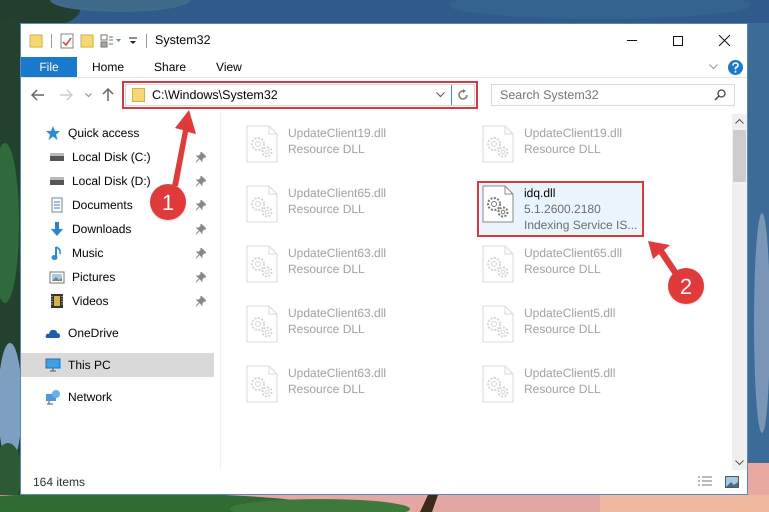 The image size is (769, 512). I want to click on monitor-icon, so click(53, 365).